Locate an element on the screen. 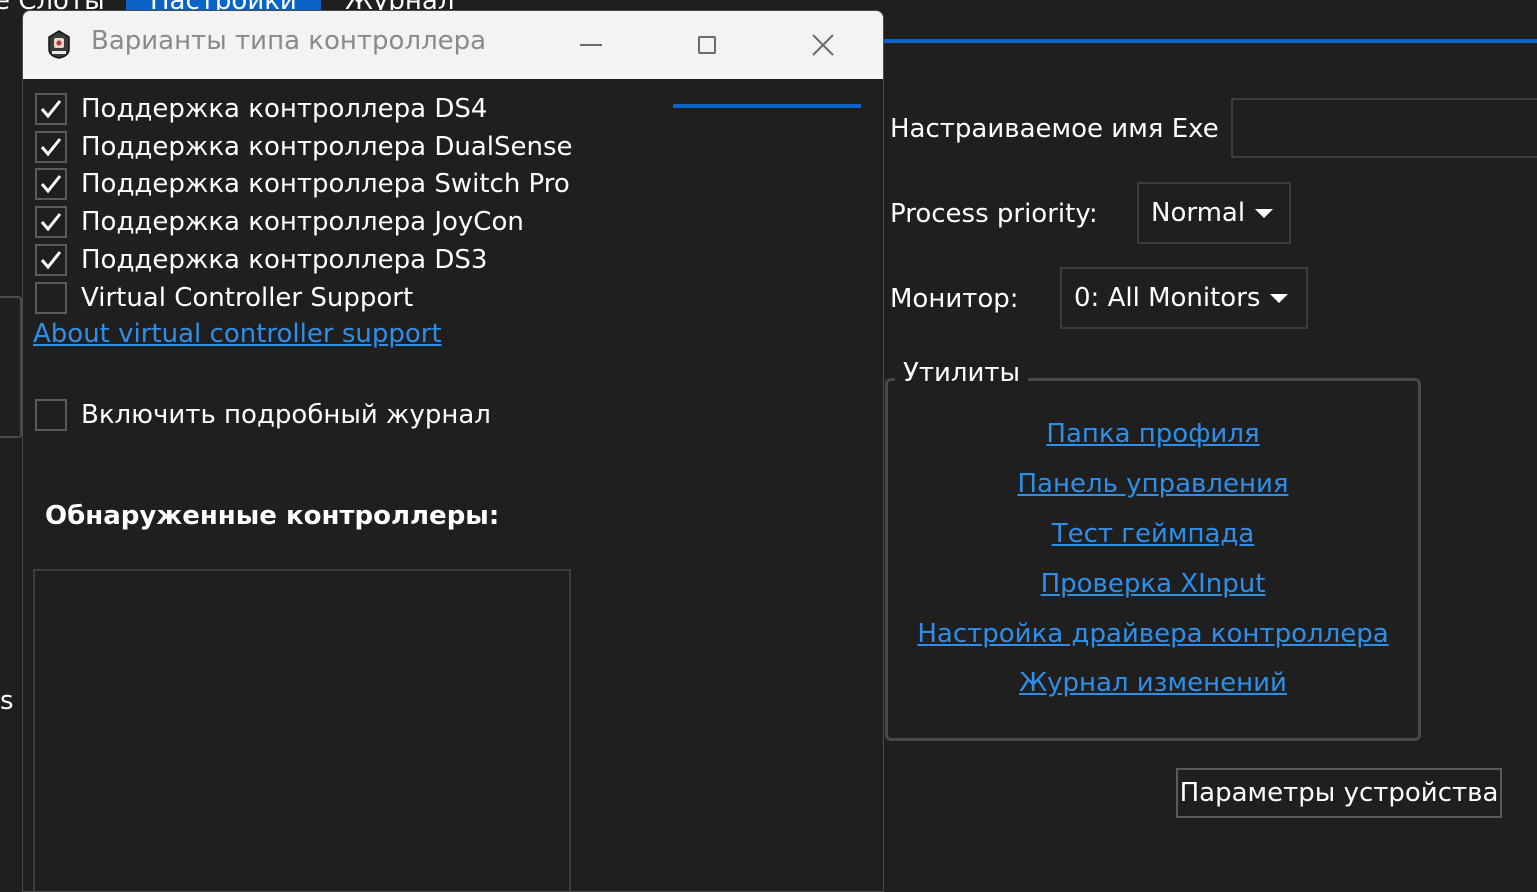 The height and width of the screenshot is (892, 1537). virtual-controller-option: Virtual Controller Support is located at coordinates (224, 298).